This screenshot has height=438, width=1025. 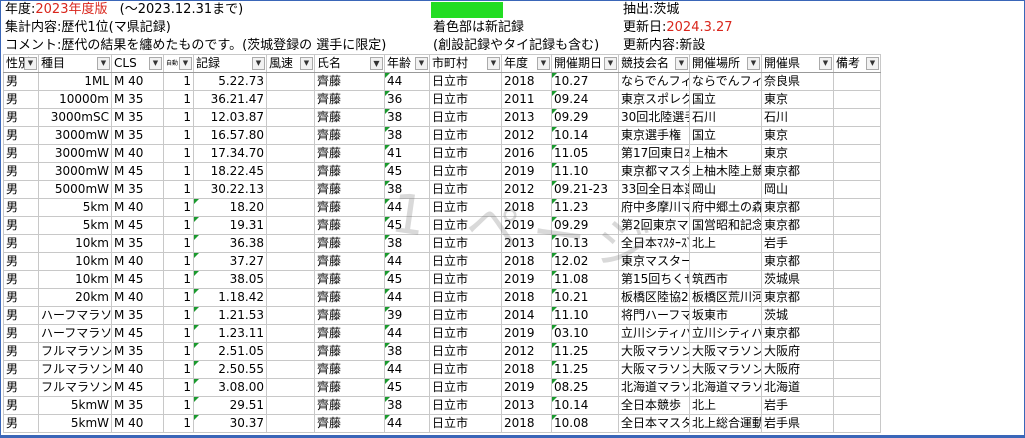 I want to click on cell-age: 36, so click(x=407, y=99).